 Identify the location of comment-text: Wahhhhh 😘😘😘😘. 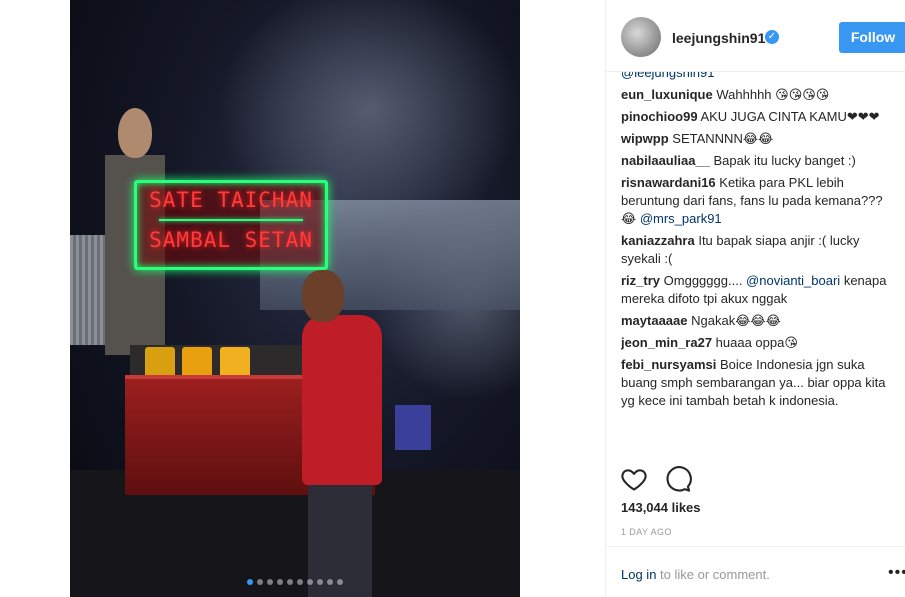
(773, 94).